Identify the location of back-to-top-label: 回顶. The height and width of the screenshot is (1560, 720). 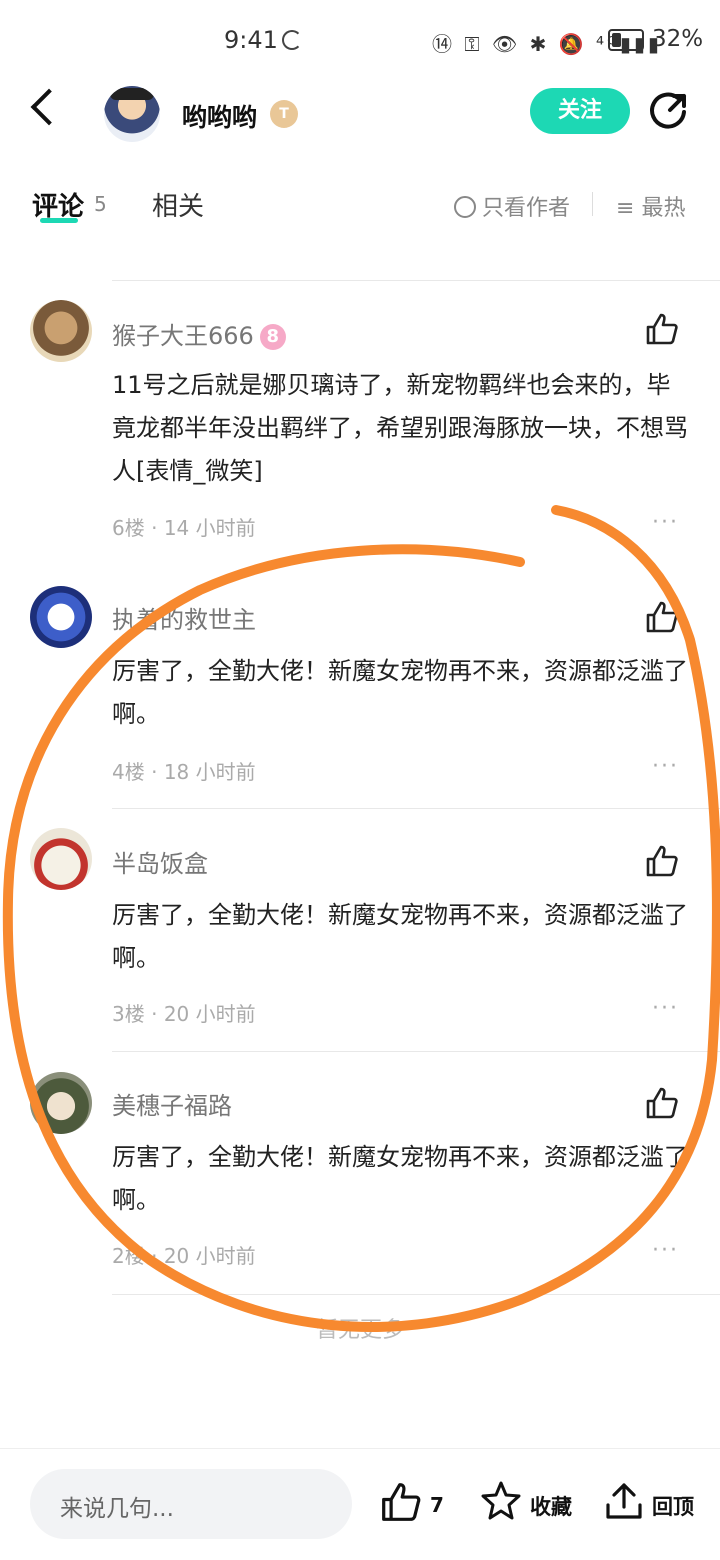
(673, 1506).